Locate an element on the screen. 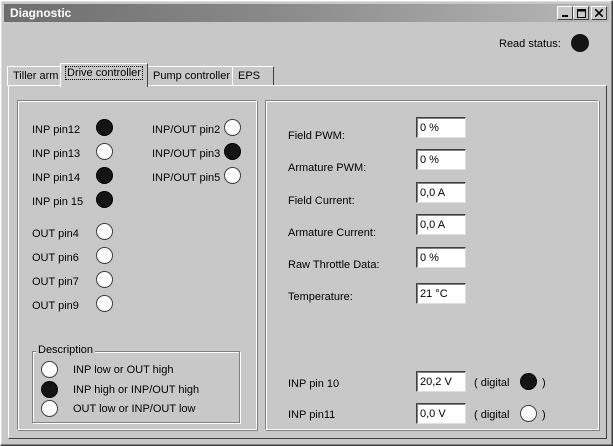 The height and width of the screenshot is (446, 613). maximize-icon is located at coordinates (581, 13).